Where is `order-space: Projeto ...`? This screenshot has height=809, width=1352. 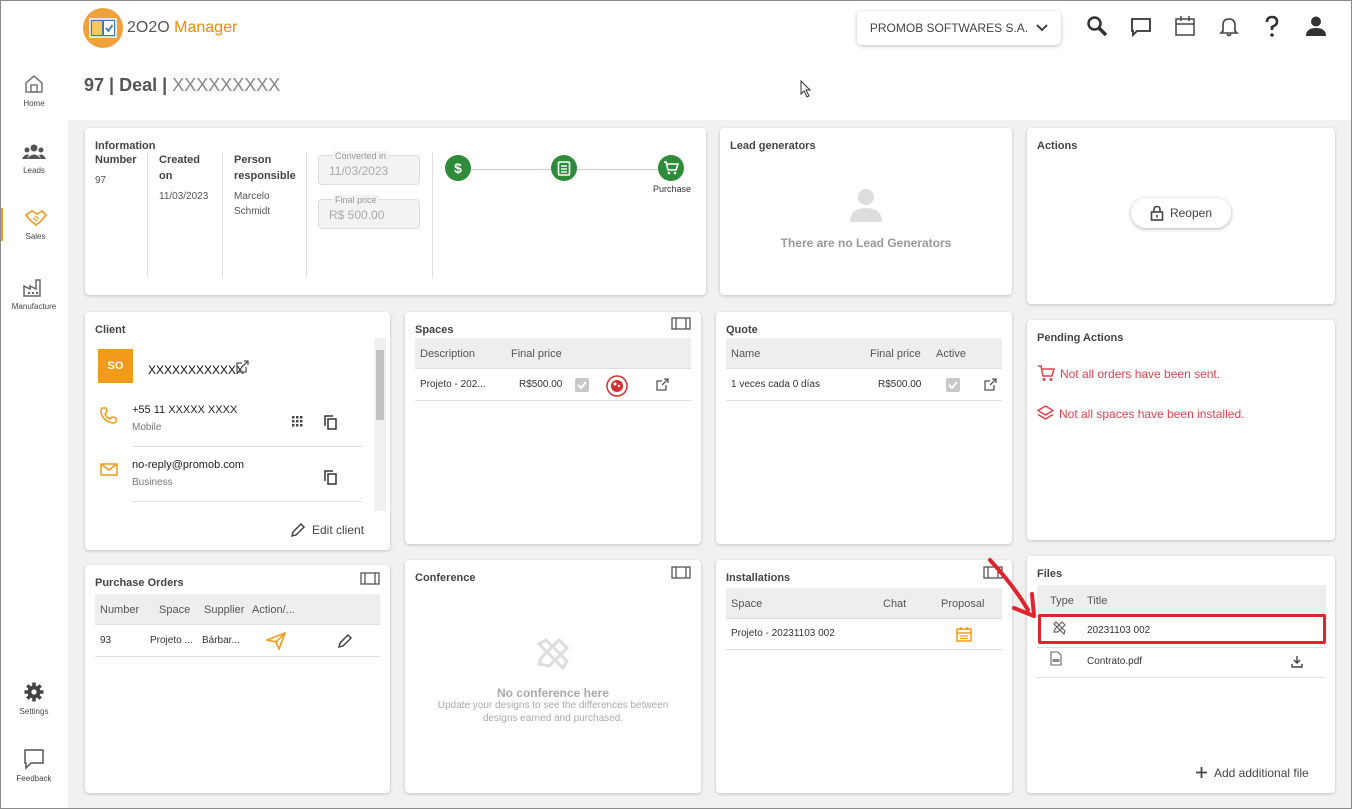
order-space: Projeto ... is located at coordinates (171, 640).